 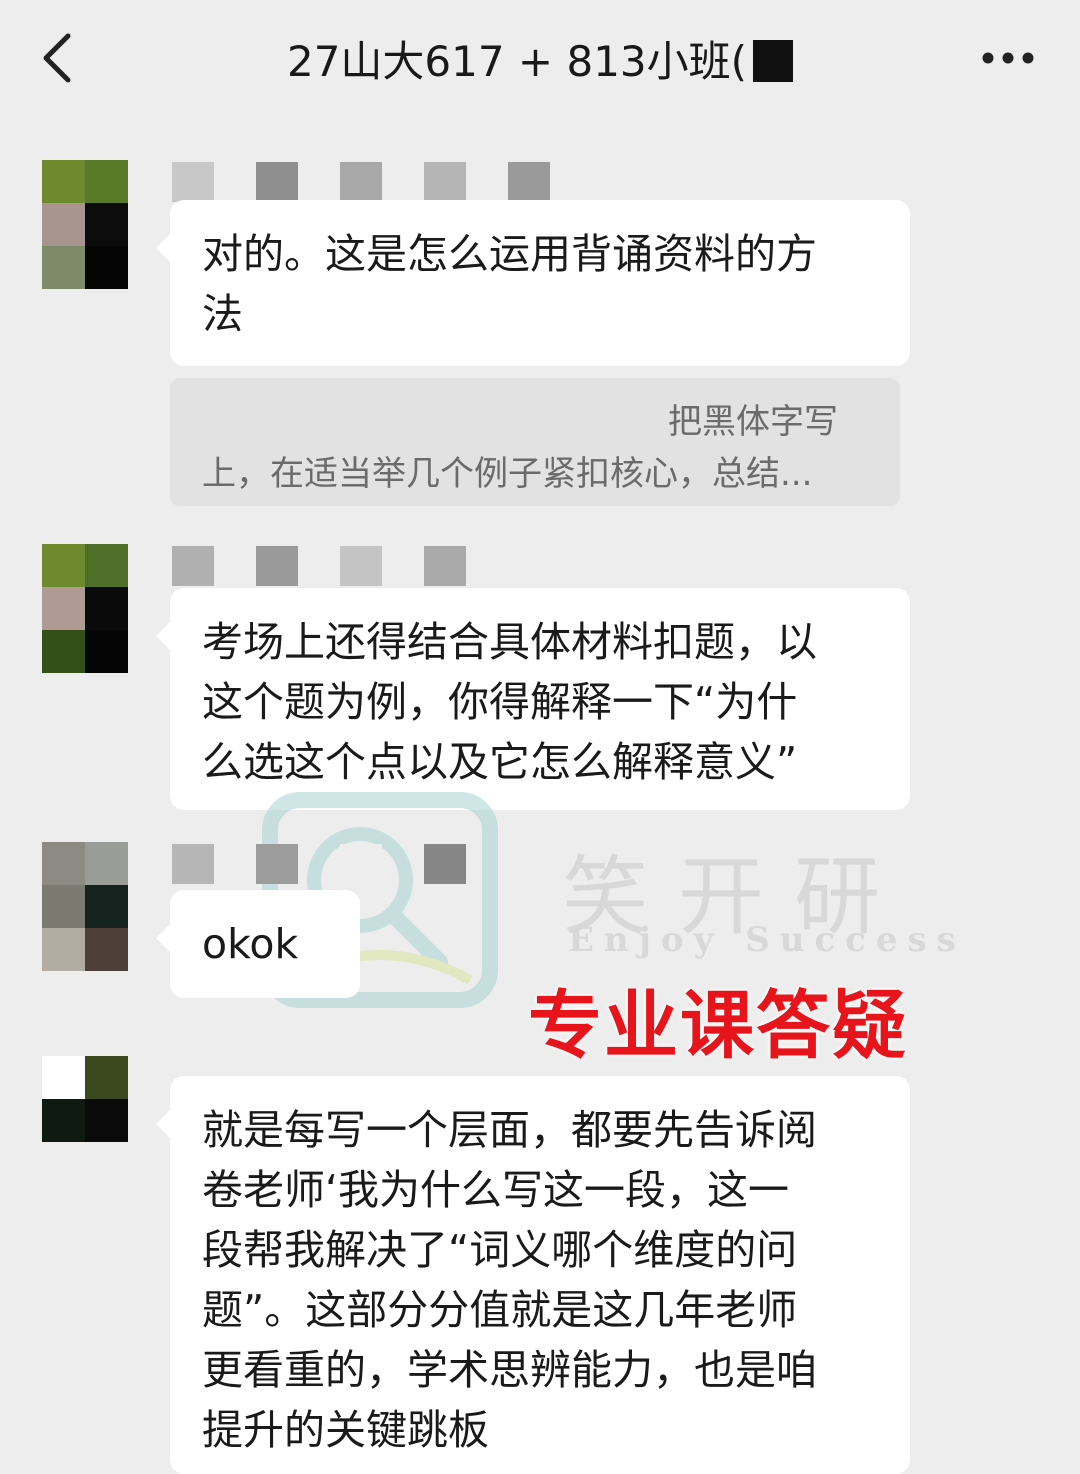 I want to click on message-bubble: 对的。这是怎么运用背诵资料的方 法, so click(x=533, y=283).